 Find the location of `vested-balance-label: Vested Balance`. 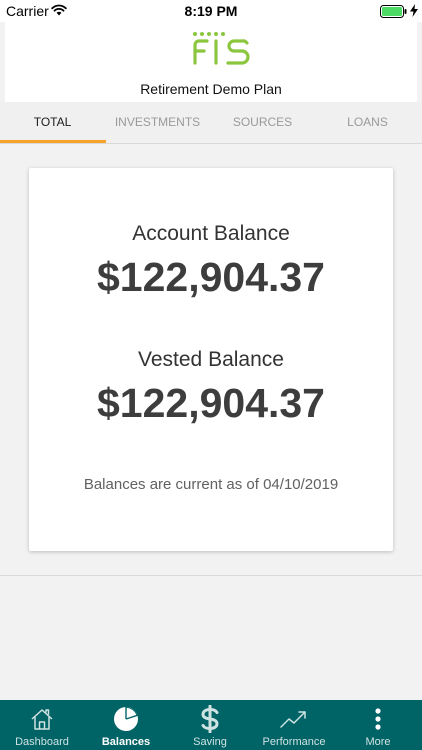

vested-balance-label: Vested Balance is located at coordinates (211, 359).